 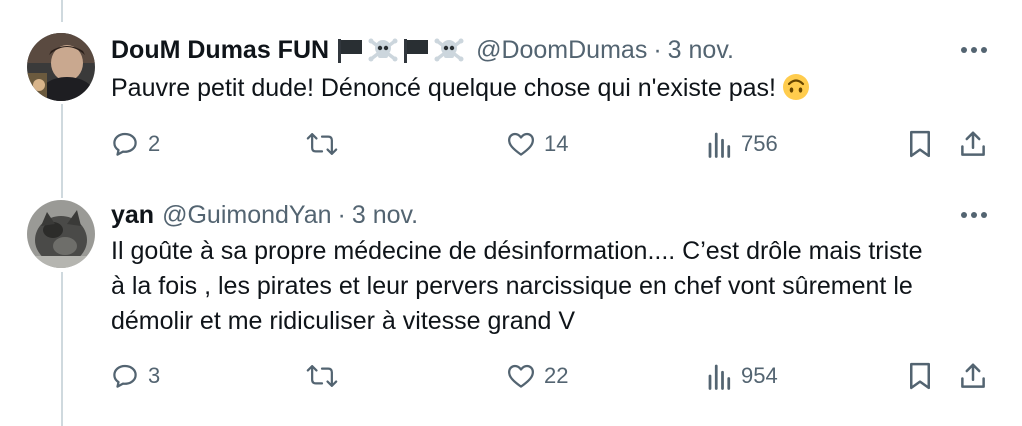 I want to click on tweet-actions: 2 14 756, so click(x=511, y=144).